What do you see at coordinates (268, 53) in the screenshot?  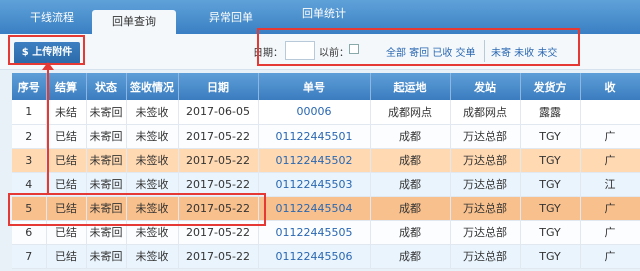 I see `date-label: 日期：` at bounding box center [268, 53].